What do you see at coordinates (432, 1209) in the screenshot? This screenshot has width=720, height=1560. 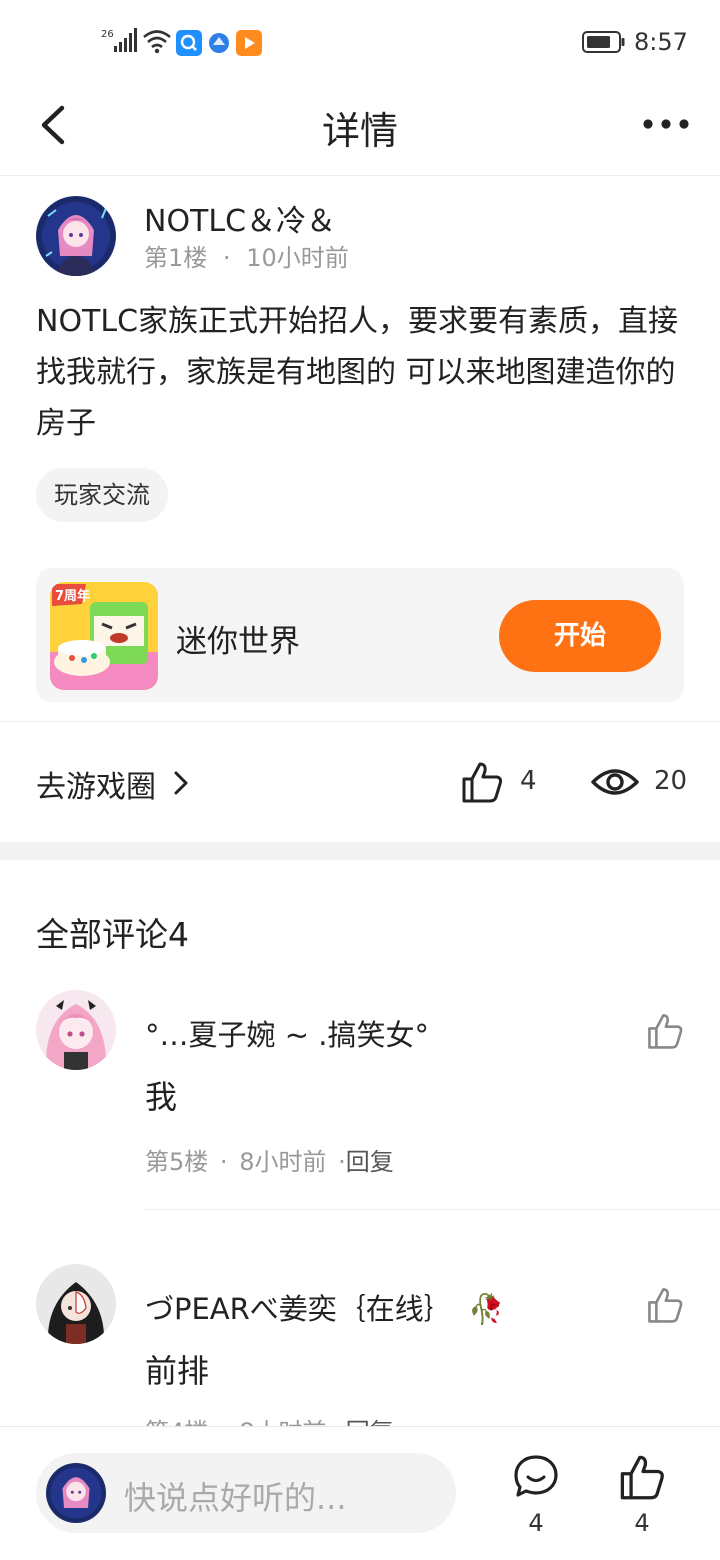 I see `comment-divider` at bounding box center [432, 1209].